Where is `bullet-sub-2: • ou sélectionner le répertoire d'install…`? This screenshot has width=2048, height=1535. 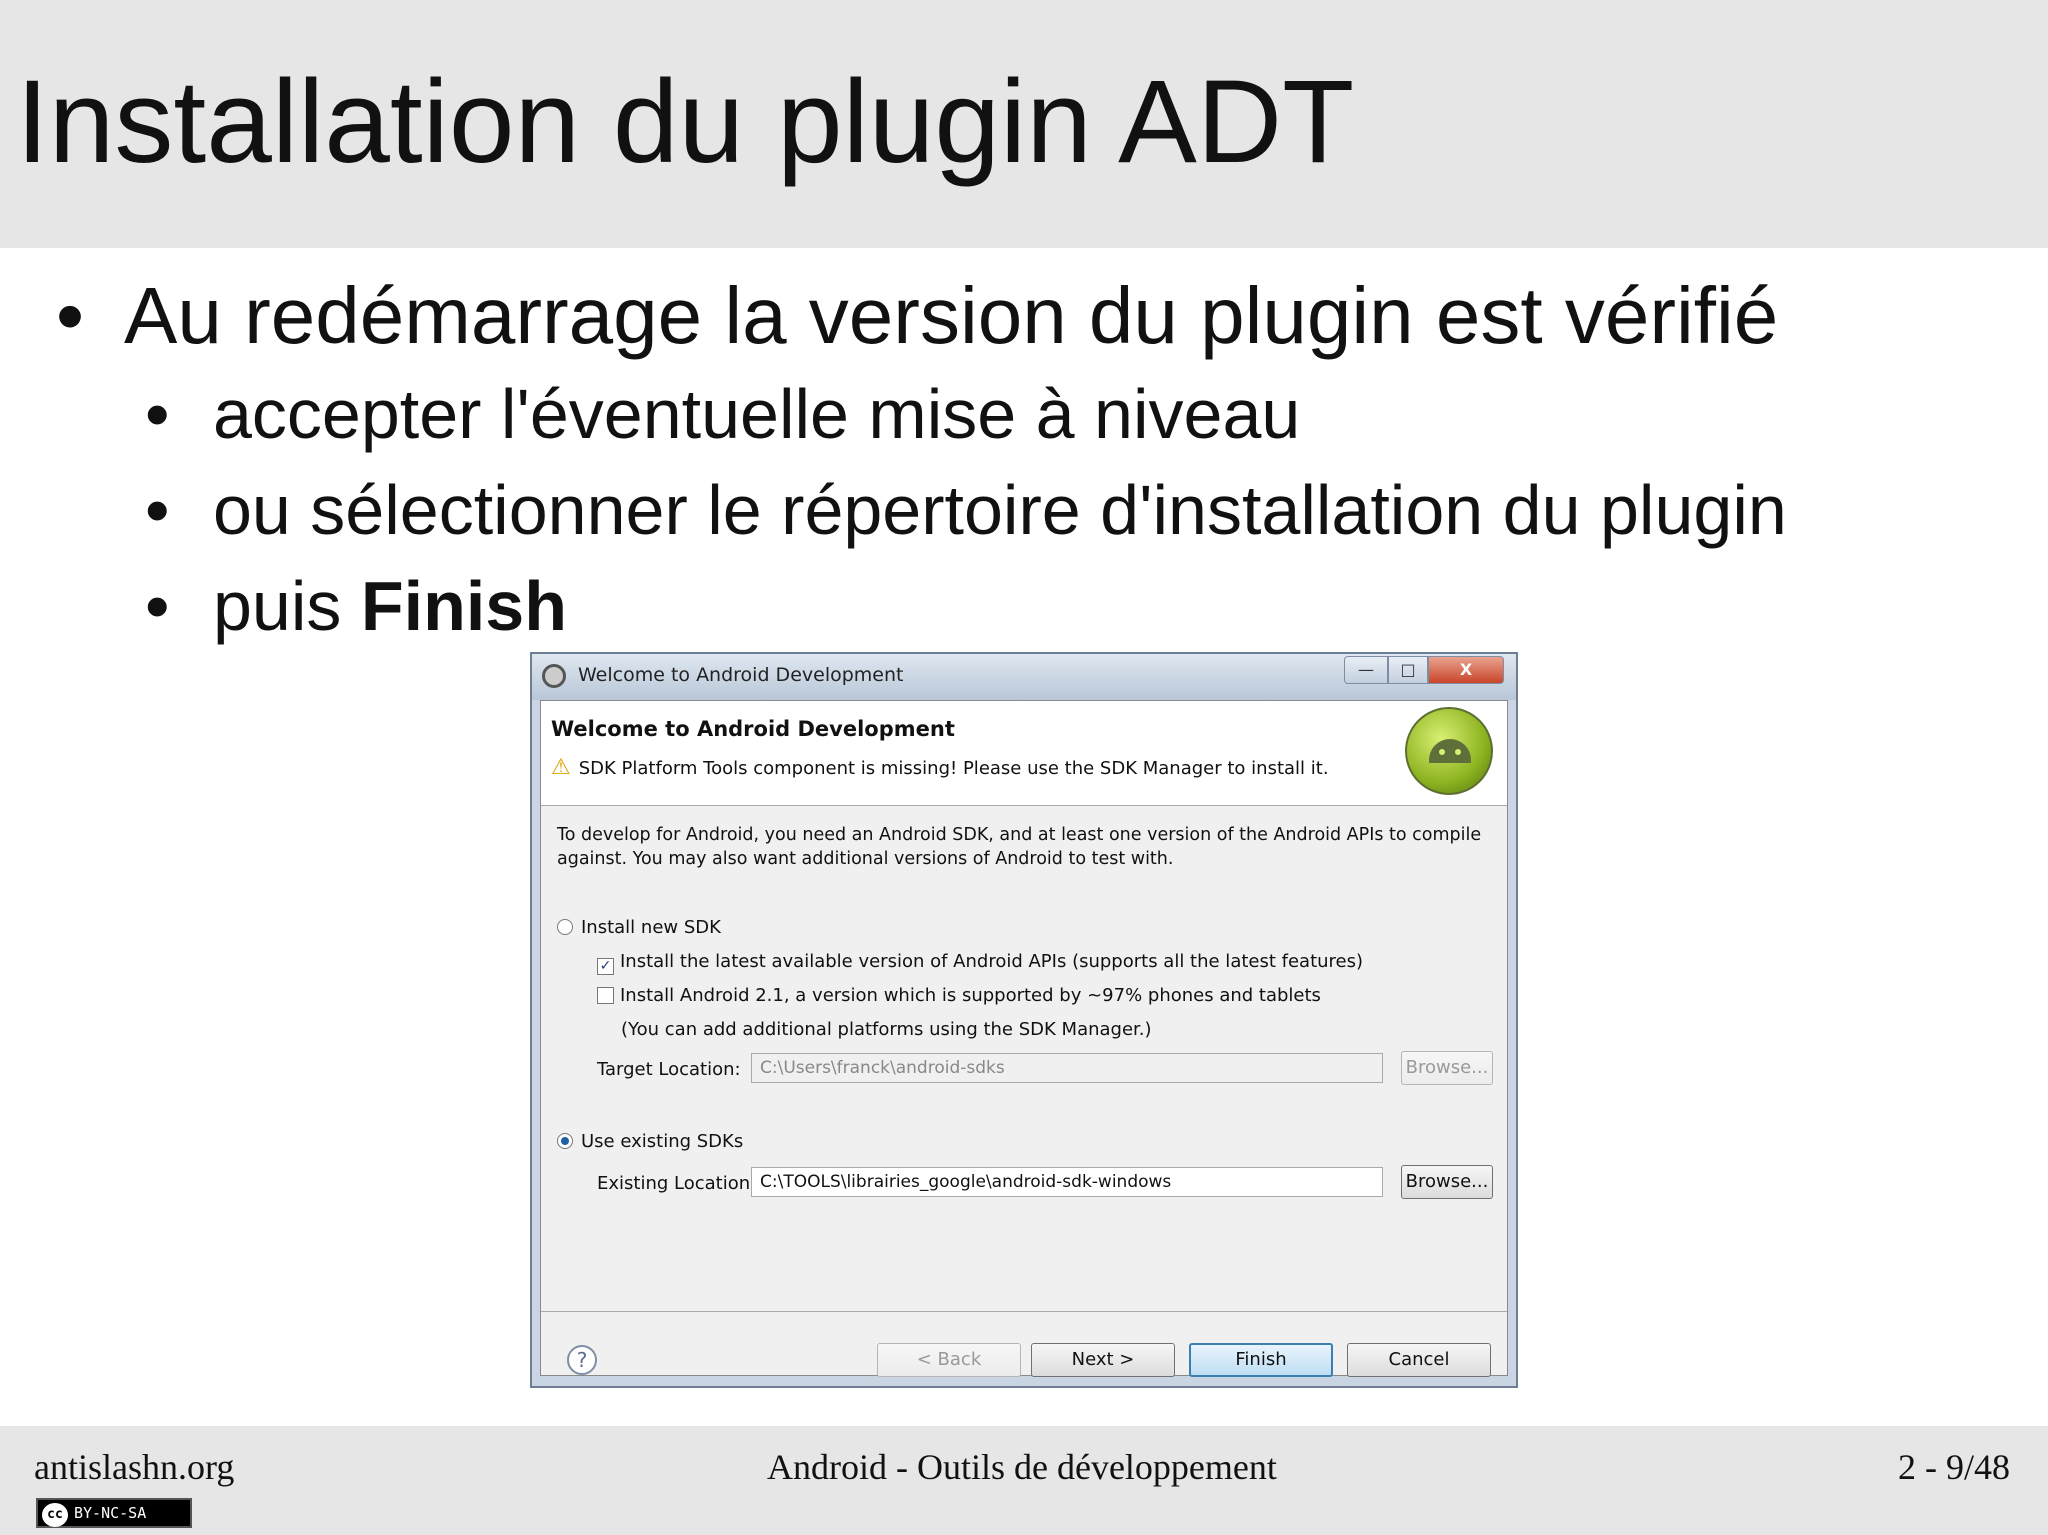
bullet-sub-2: • ou sélectionner le répertoire d'install… is located at coordinates (966, 510).